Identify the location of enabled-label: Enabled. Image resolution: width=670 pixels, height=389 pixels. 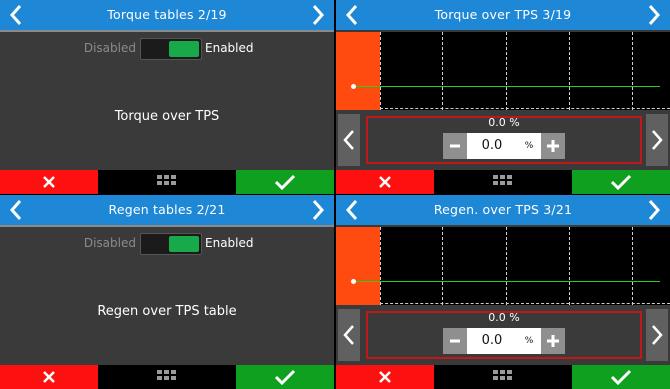
(229, 48).